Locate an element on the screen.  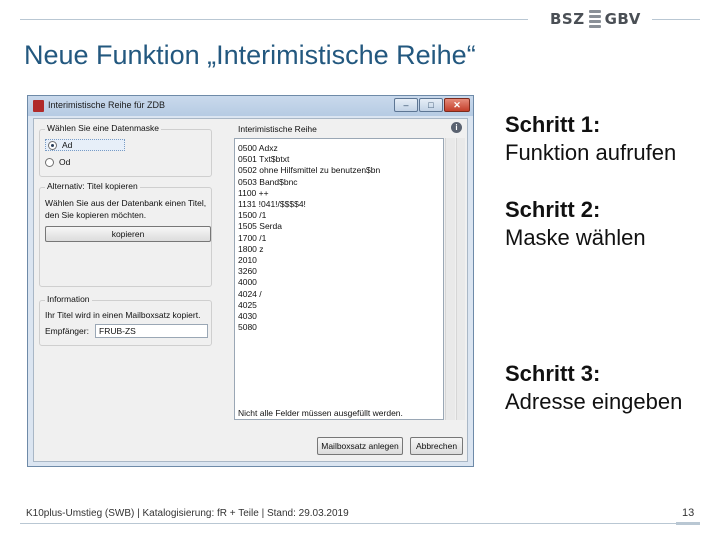
info-group-label: Information is located at coordinates (68, 299).